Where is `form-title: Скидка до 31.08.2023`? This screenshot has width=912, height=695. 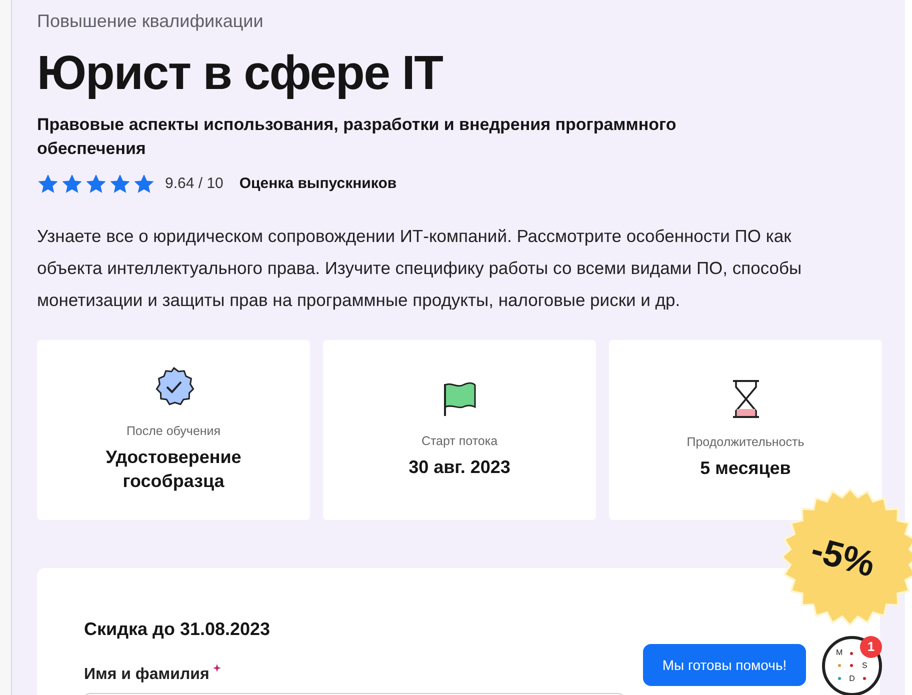
form-title: Скидка до 31.08.2023 is located at coordinates (178, 629).